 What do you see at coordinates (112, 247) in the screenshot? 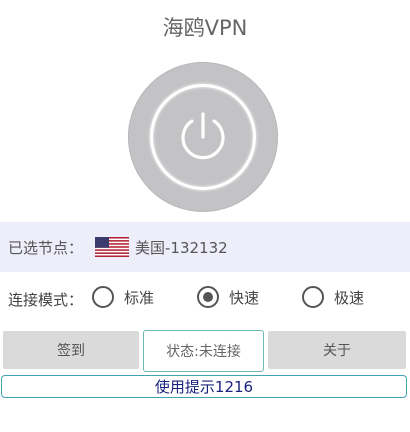
I see `us-flag-icon` at bounding box center [112, 247].